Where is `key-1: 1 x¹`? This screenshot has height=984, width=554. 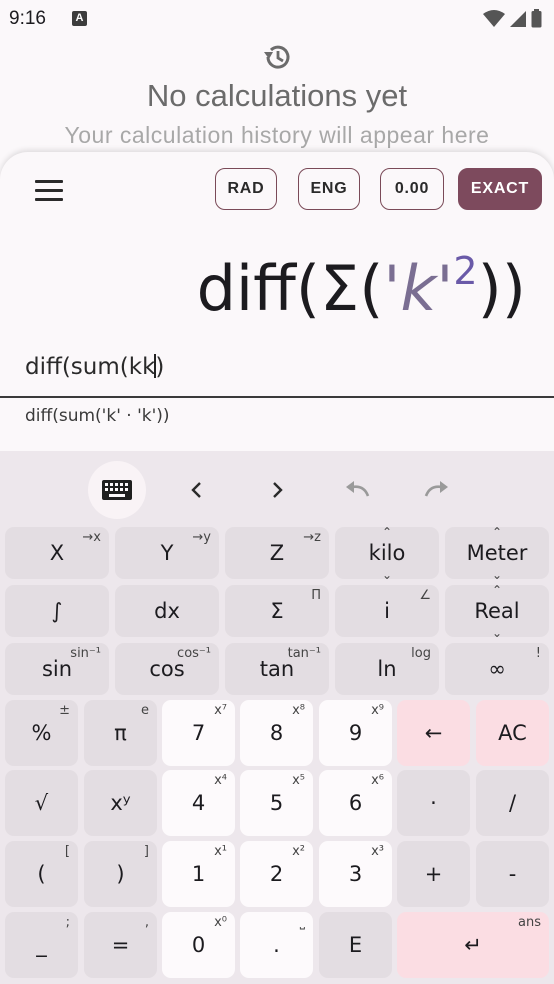
key-1: 1 x¹ is located at coordinates (198, 874).